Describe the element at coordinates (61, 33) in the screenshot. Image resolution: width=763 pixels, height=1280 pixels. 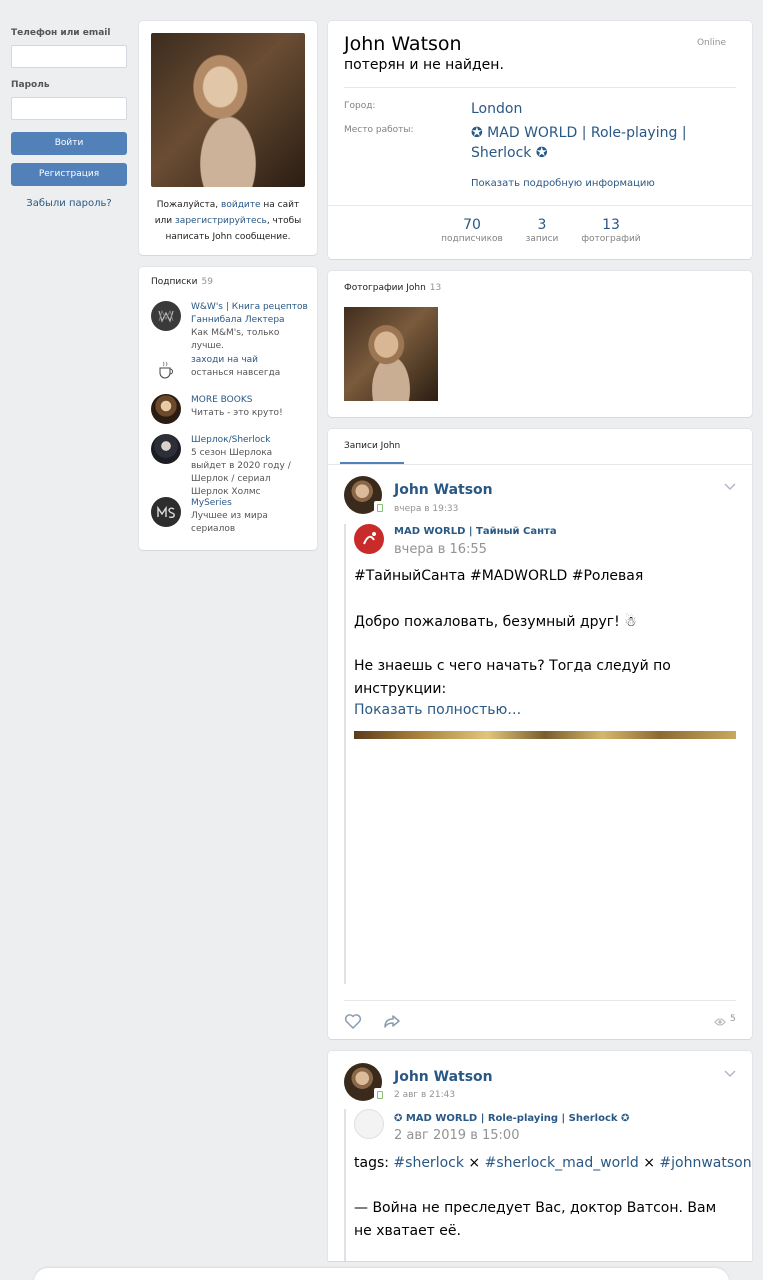
I see `phone-label: Телефон или email` at that location.